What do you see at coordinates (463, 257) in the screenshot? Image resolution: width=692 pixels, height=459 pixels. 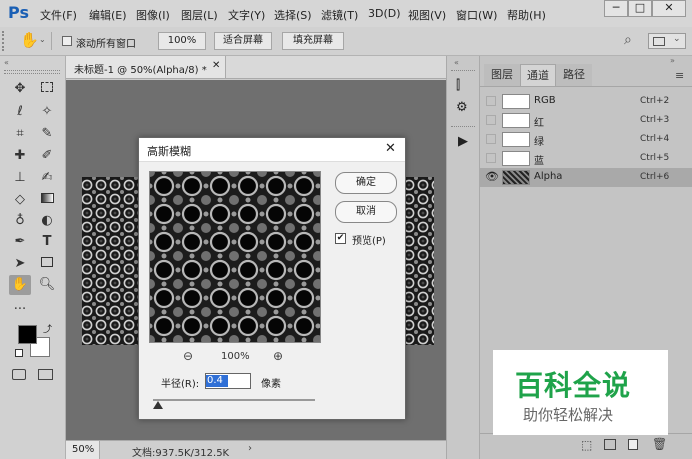 I see `panel-dock-strip: « ⫿ ⚙ ▶` at bounding box center [463, 257].